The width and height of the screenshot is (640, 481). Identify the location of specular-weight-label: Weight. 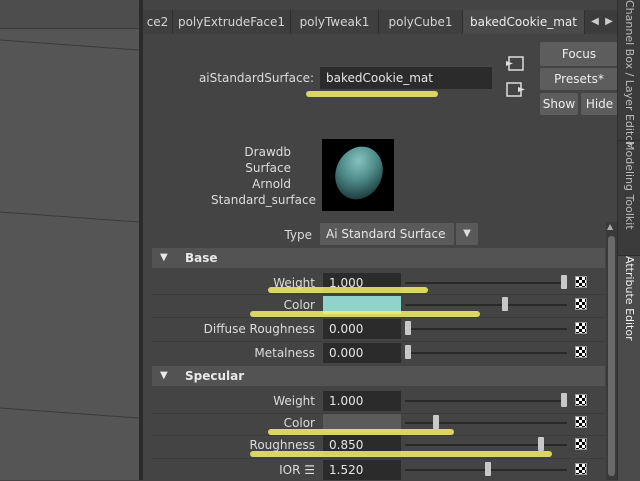
(294, 401).